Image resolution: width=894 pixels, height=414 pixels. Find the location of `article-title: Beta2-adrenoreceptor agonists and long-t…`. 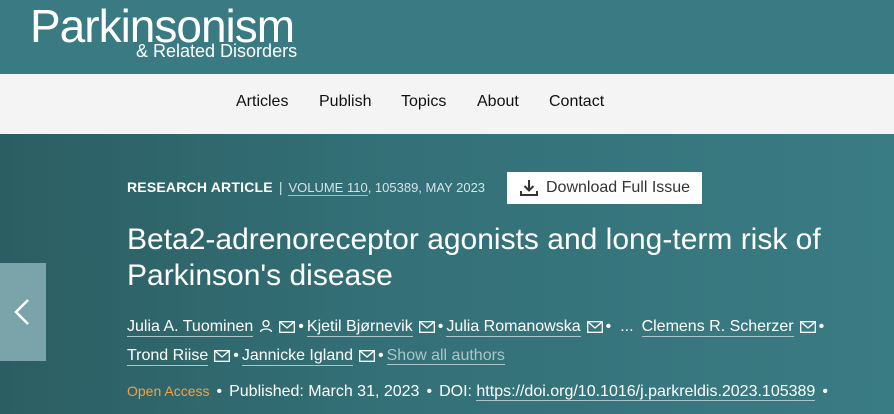

article-title: Beta2-adrenoreceptor agonists and long-t… is located at coordinates (474, 257).